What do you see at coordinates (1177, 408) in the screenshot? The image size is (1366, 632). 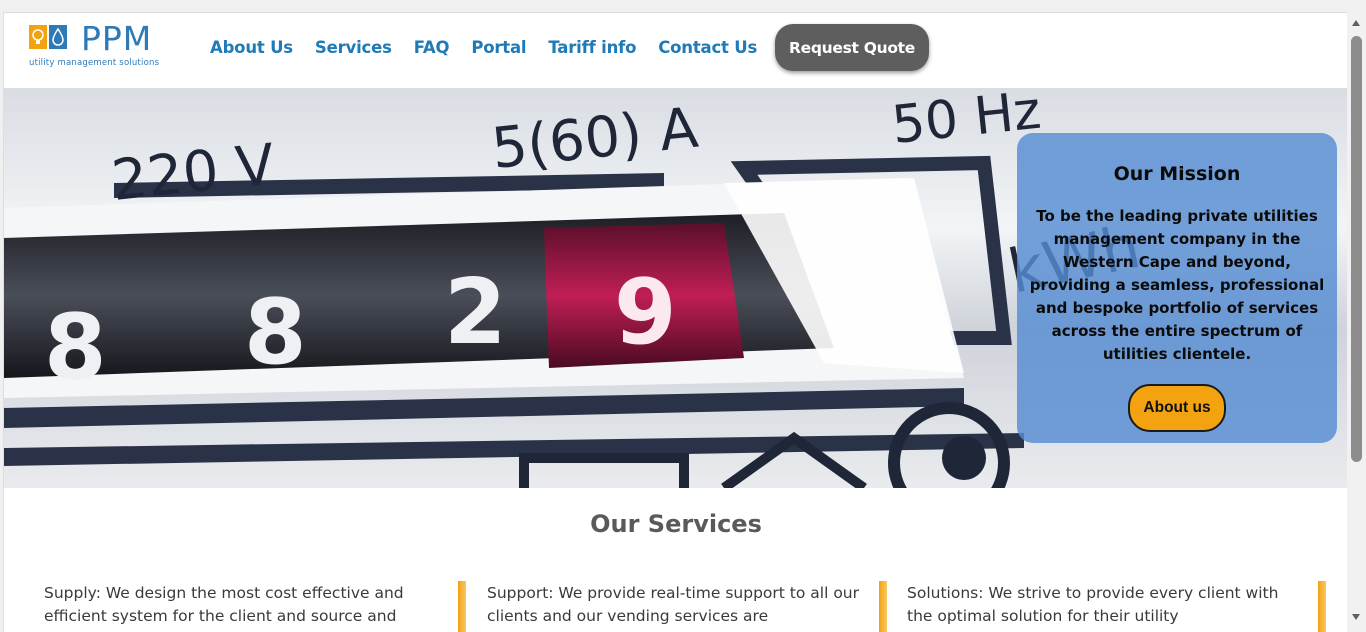 I see `about-us-button: About us` at bounding box center [1177, 408].